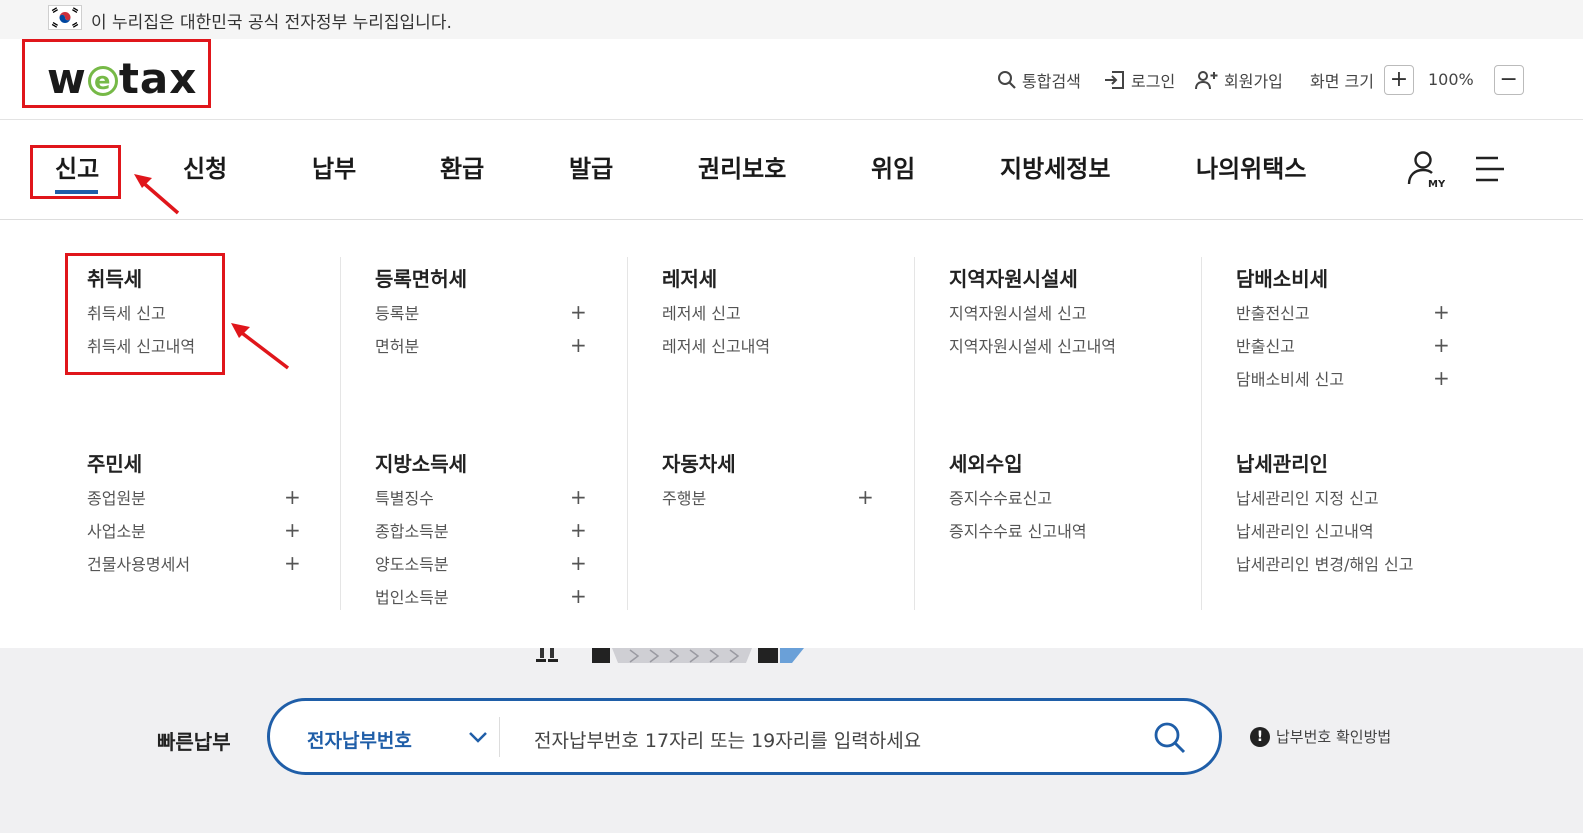 This screenshot has width=1583, height=833. What do you see at coordinates (727, 739) in the screenshot?
I see `payment-number-input: 전자납부번호 17자리 또는 19자리를 입력하세요` at bounding box center [727, 739].